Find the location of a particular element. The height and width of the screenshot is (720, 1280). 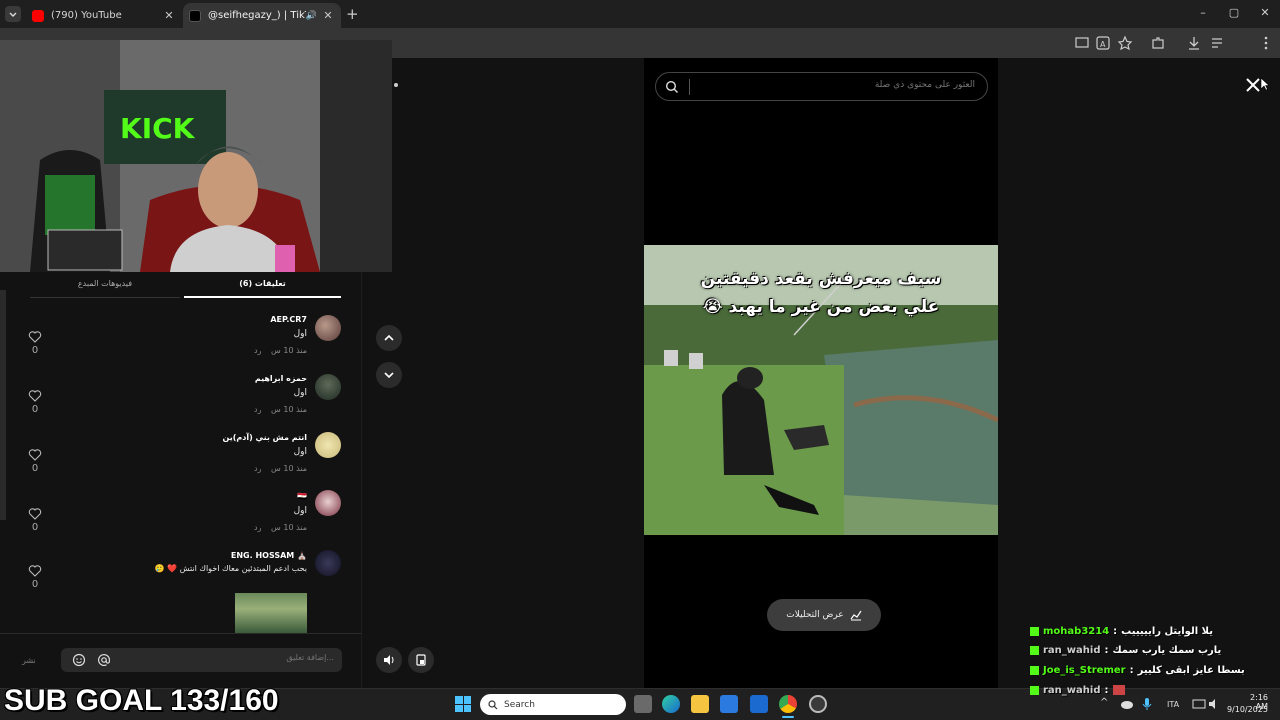

more-options-icon is located at coordinates (396, 85).